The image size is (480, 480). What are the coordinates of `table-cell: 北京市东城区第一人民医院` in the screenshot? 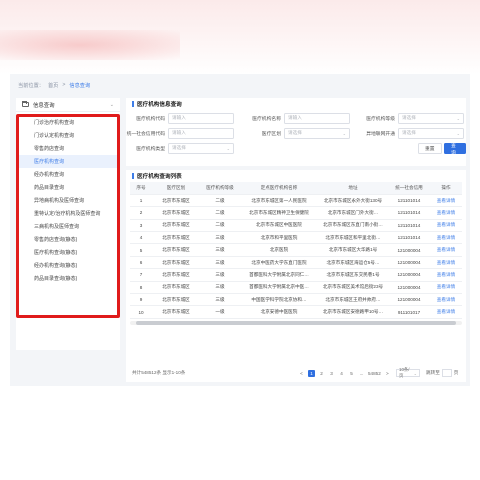 It's located at (279, 201).